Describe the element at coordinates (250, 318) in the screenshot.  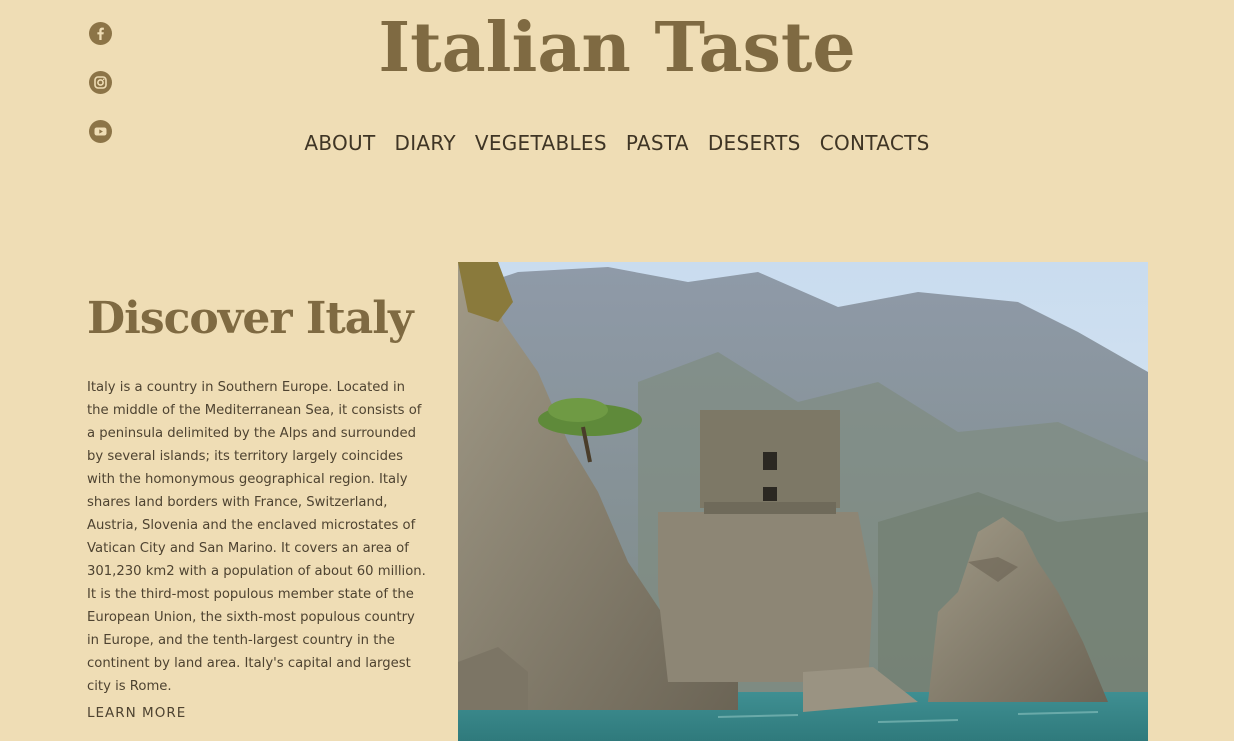
I see `hero-heading: Discover Italy` at that location.